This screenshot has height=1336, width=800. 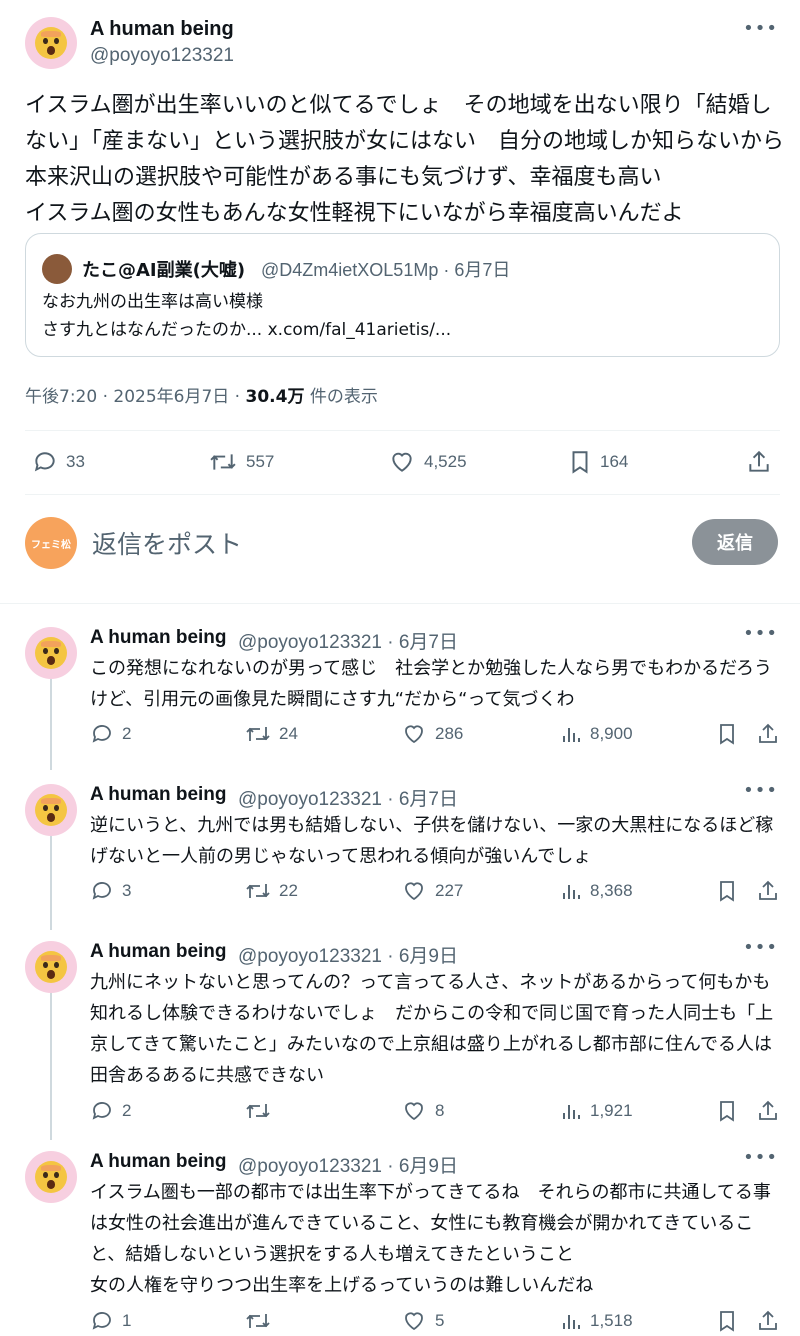 What do you see at coordinates (432, 734) in the screenshot?
I see `like-button: 286` at bounding box center [432, 734].